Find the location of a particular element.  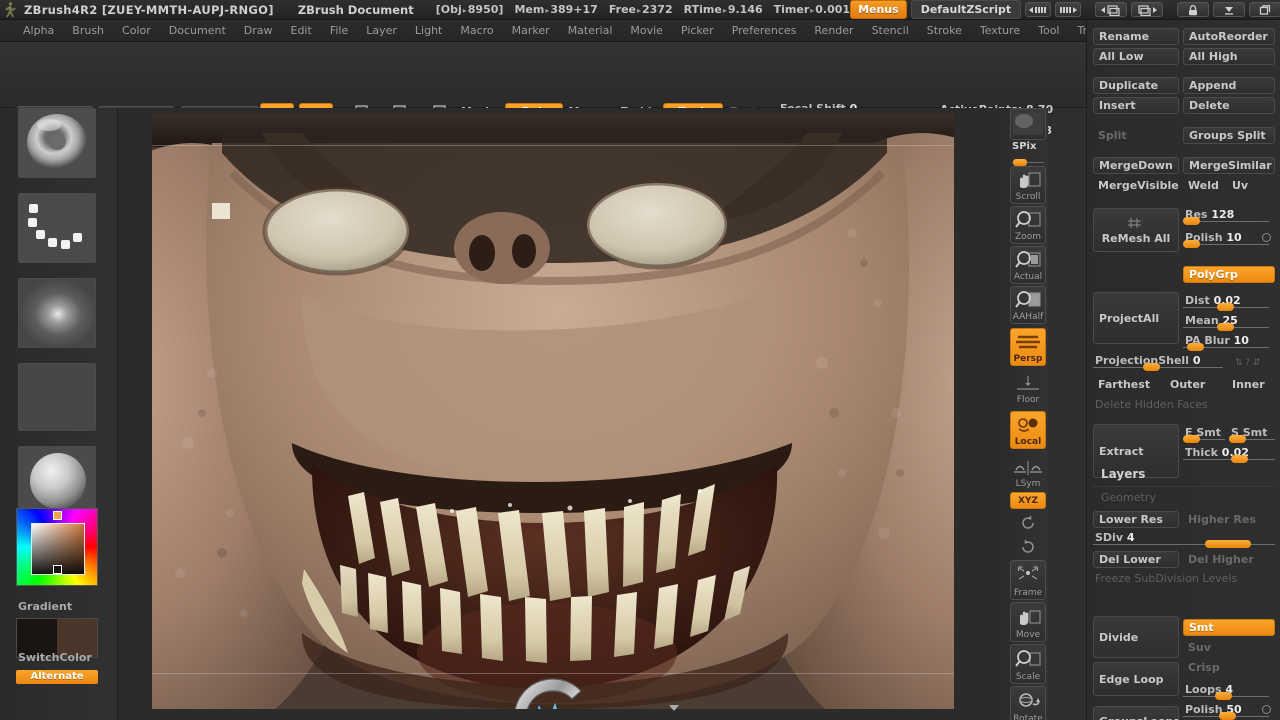

vbar-scale-button: Scale is located at coordinates (1028, 664).